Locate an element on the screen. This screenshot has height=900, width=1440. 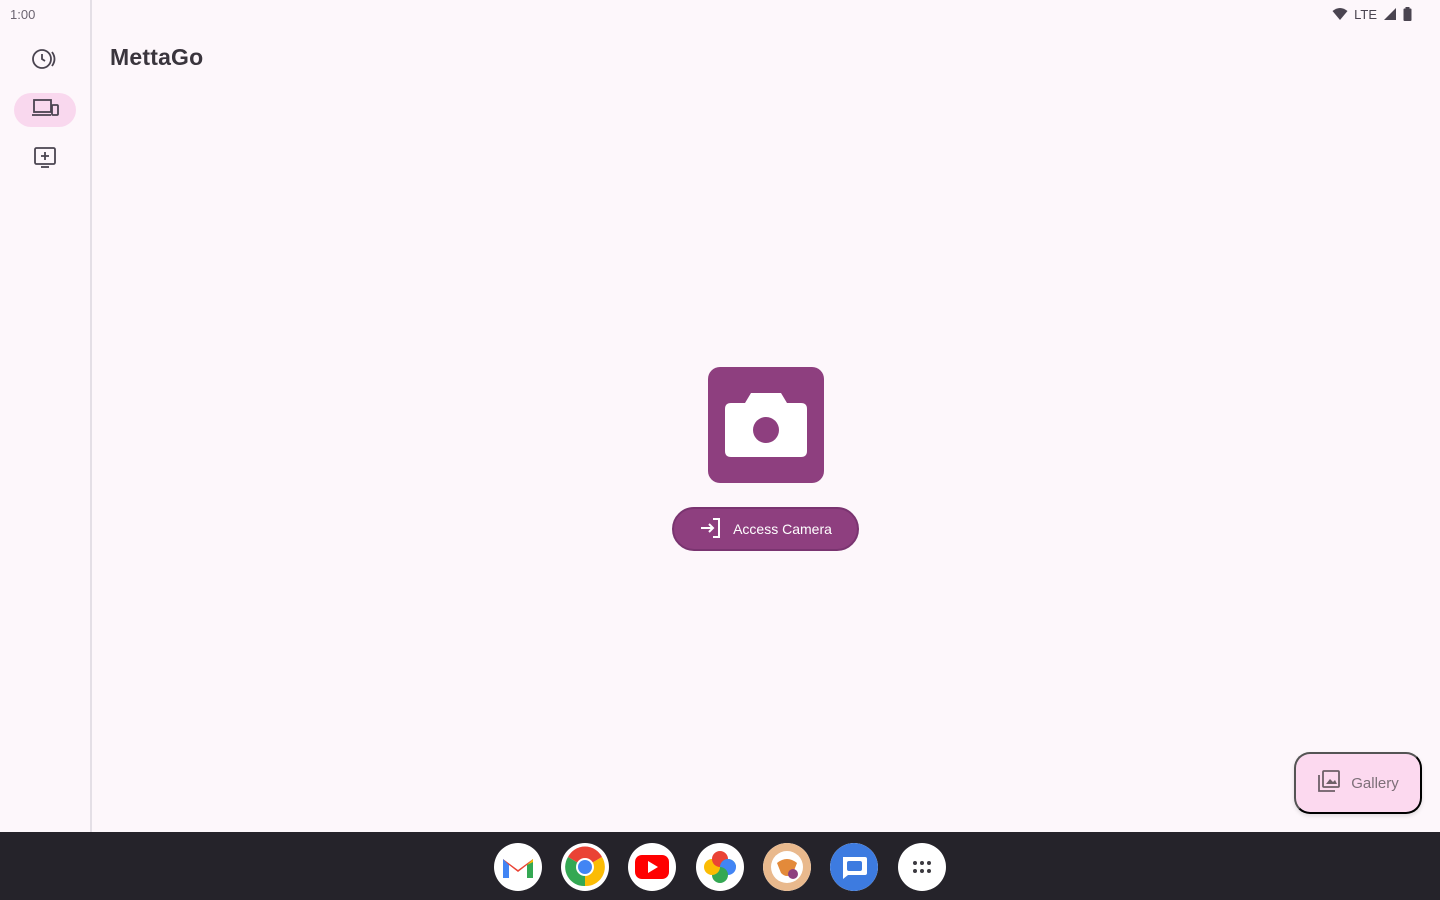
taskbar is located at coordinates (720, 866).